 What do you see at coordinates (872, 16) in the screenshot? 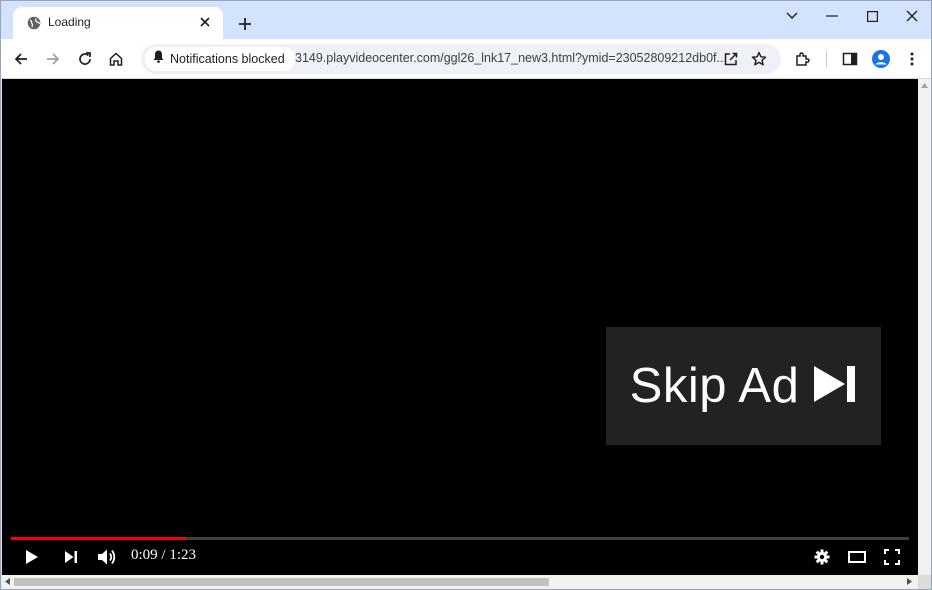
I see `maximize-icon` at bounding box center [872, 16].